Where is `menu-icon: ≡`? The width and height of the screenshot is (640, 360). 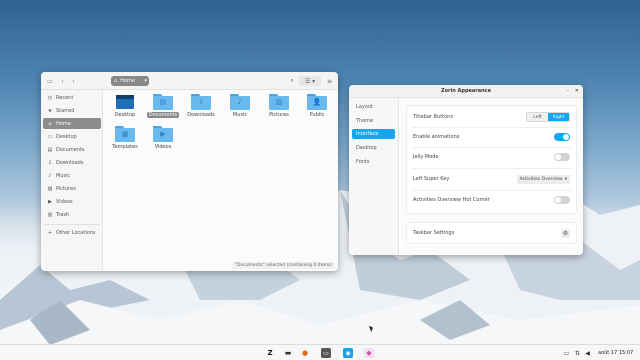 menu-icon: ≡ is located at coordinates (329, 81).